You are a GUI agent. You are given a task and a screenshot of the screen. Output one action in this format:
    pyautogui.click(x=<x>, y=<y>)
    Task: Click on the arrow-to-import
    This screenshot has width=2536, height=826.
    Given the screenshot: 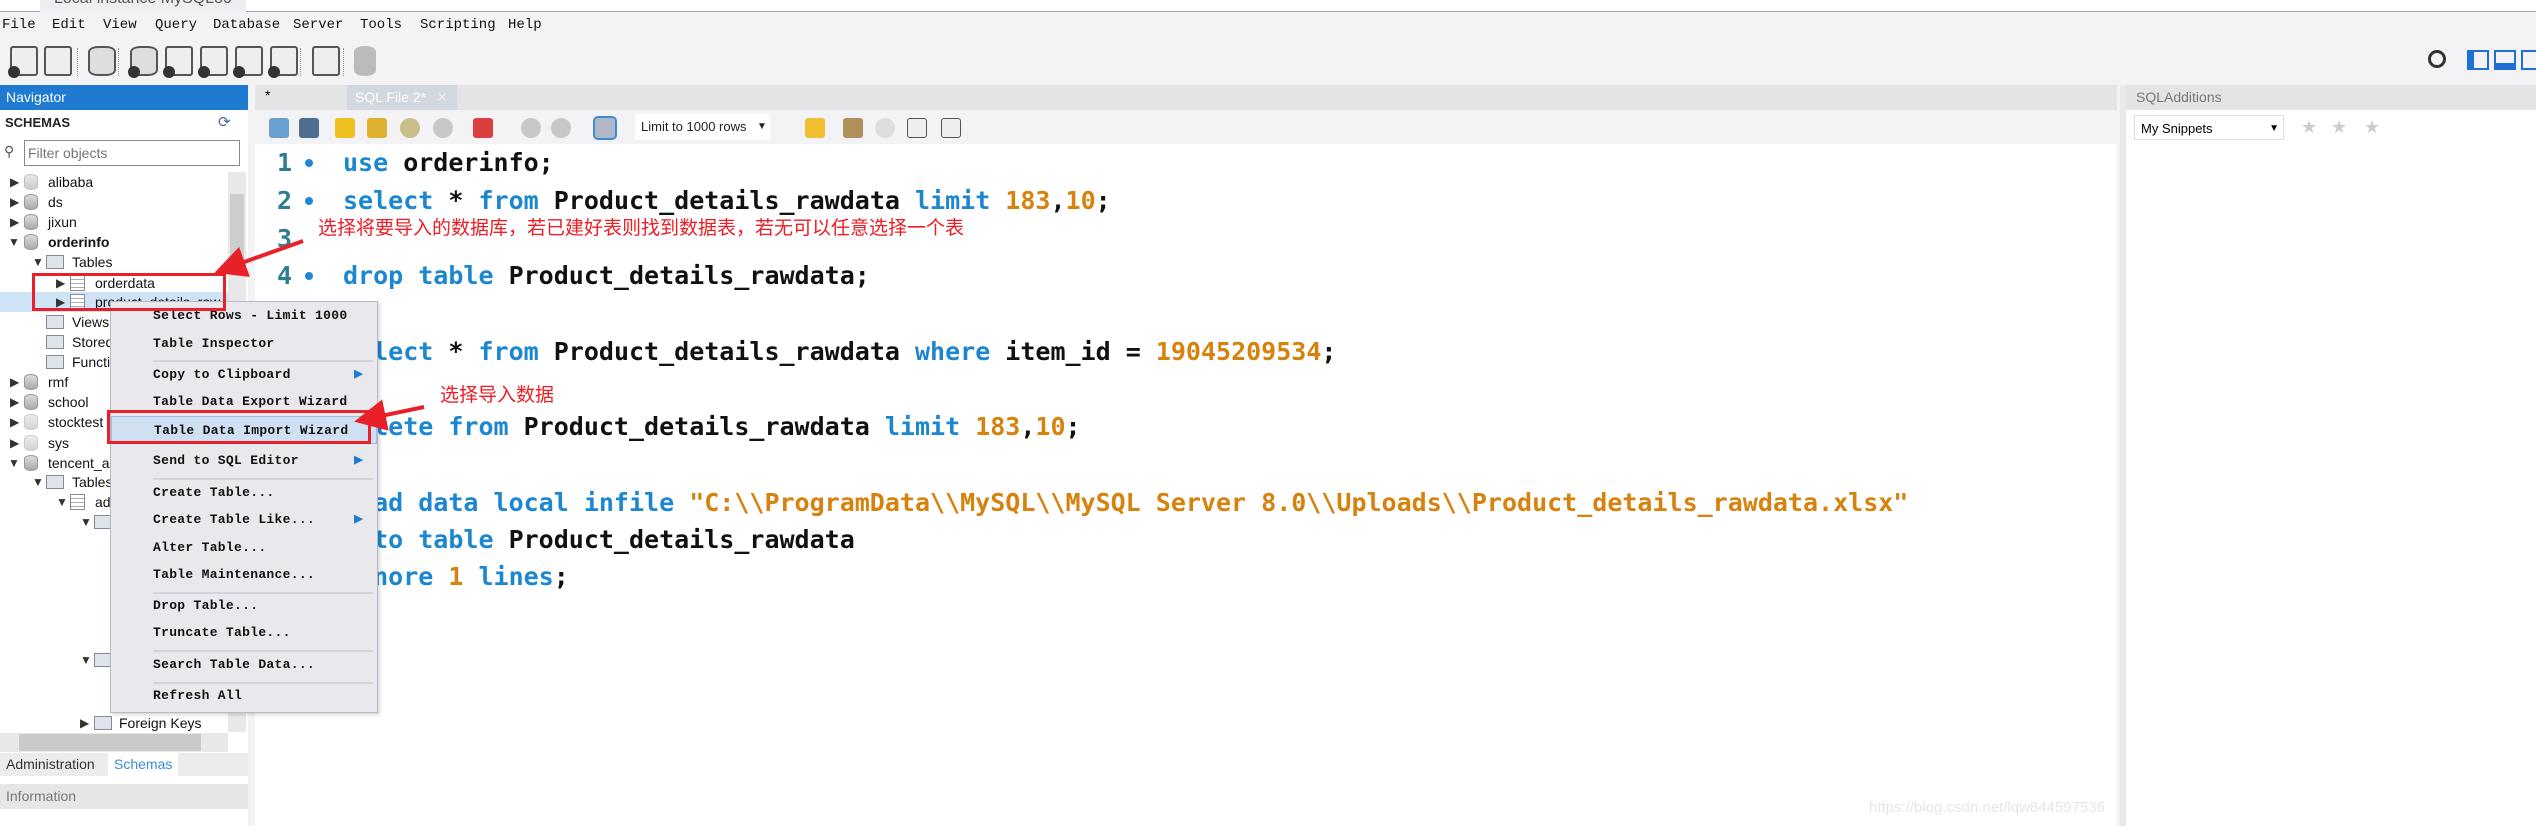 What is the action you would take?
    pyautogui.click(x=389, y=415)
    